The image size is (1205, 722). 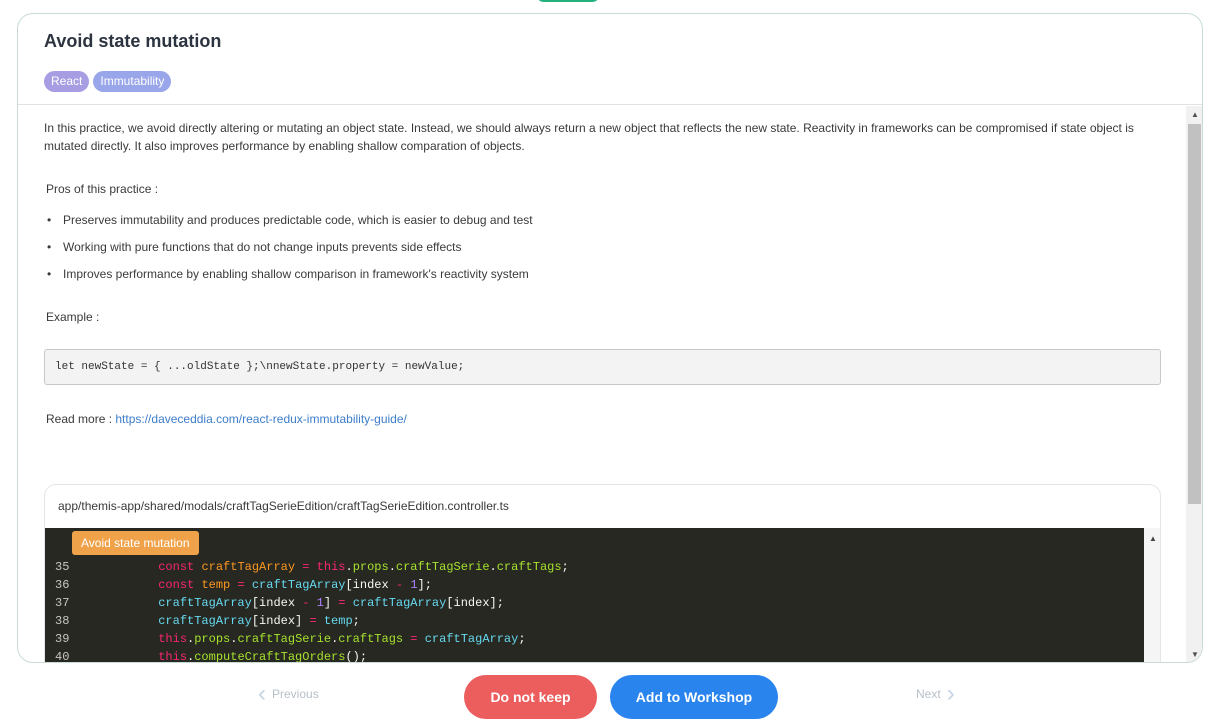 I want to click on line-number: 36, so click(x=62, y=585).